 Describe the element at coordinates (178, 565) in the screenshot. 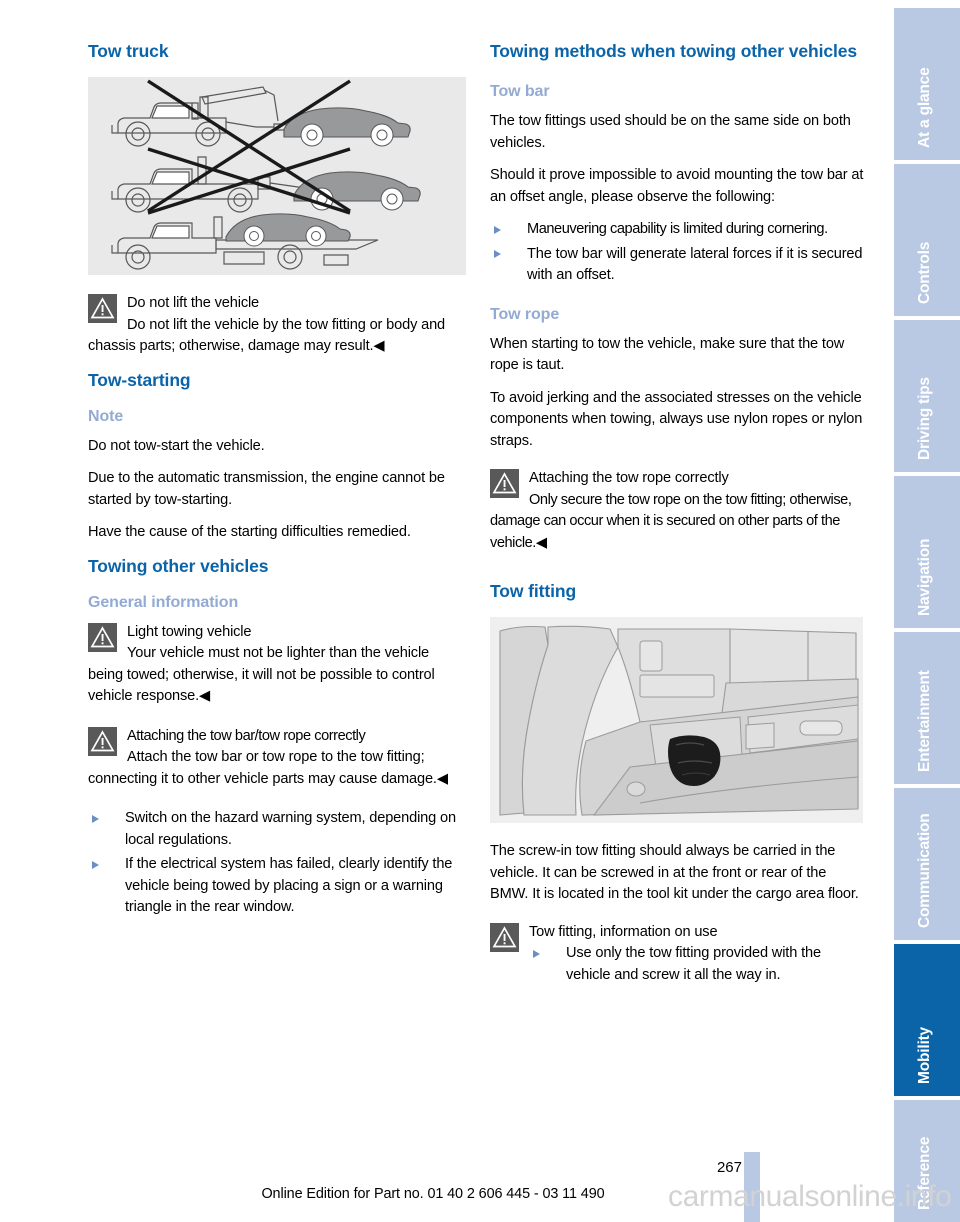

I see `heading-towing-other-vehicles: Towing other vehicles` at that location.